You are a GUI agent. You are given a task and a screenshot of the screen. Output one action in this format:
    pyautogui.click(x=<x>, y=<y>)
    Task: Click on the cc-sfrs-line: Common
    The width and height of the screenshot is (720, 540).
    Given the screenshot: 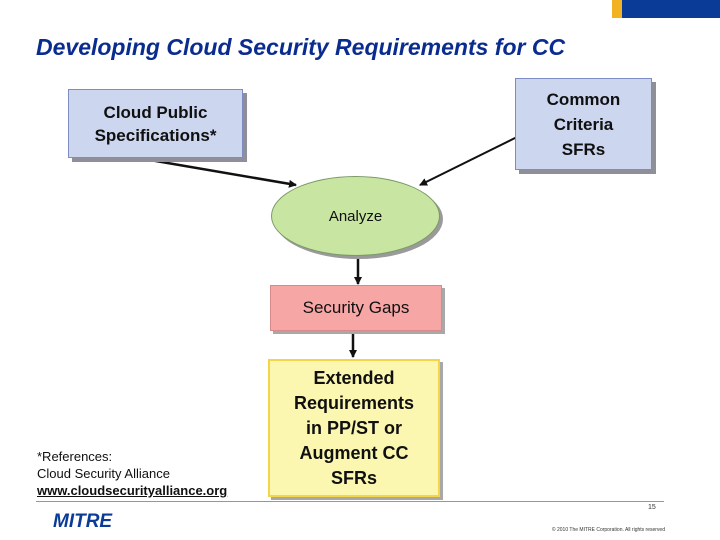 What is the action you would take?
    pyautogui.click(x=583, y=99)
    